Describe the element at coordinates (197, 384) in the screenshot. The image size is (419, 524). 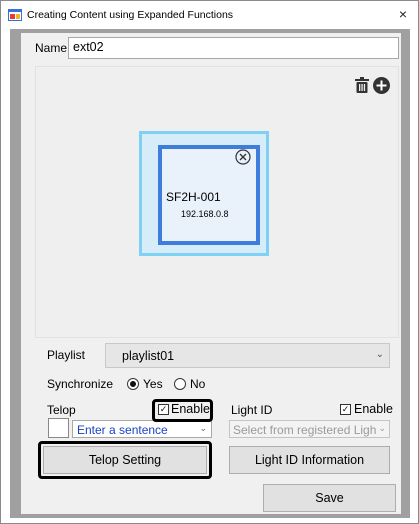
I see `sync-no-label: No` at that location.